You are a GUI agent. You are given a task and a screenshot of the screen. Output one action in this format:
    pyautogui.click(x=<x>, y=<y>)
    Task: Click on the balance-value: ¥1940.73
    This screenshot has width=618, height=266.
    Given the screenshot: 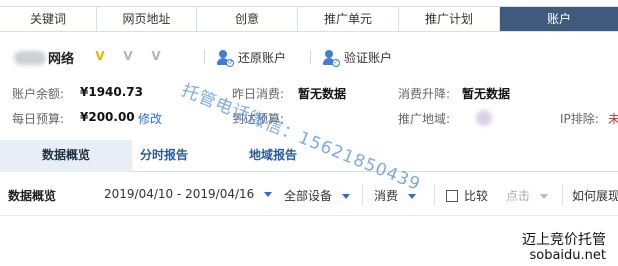 What is the action you would take?
    pyautogui.click(x=112, y=92)
    